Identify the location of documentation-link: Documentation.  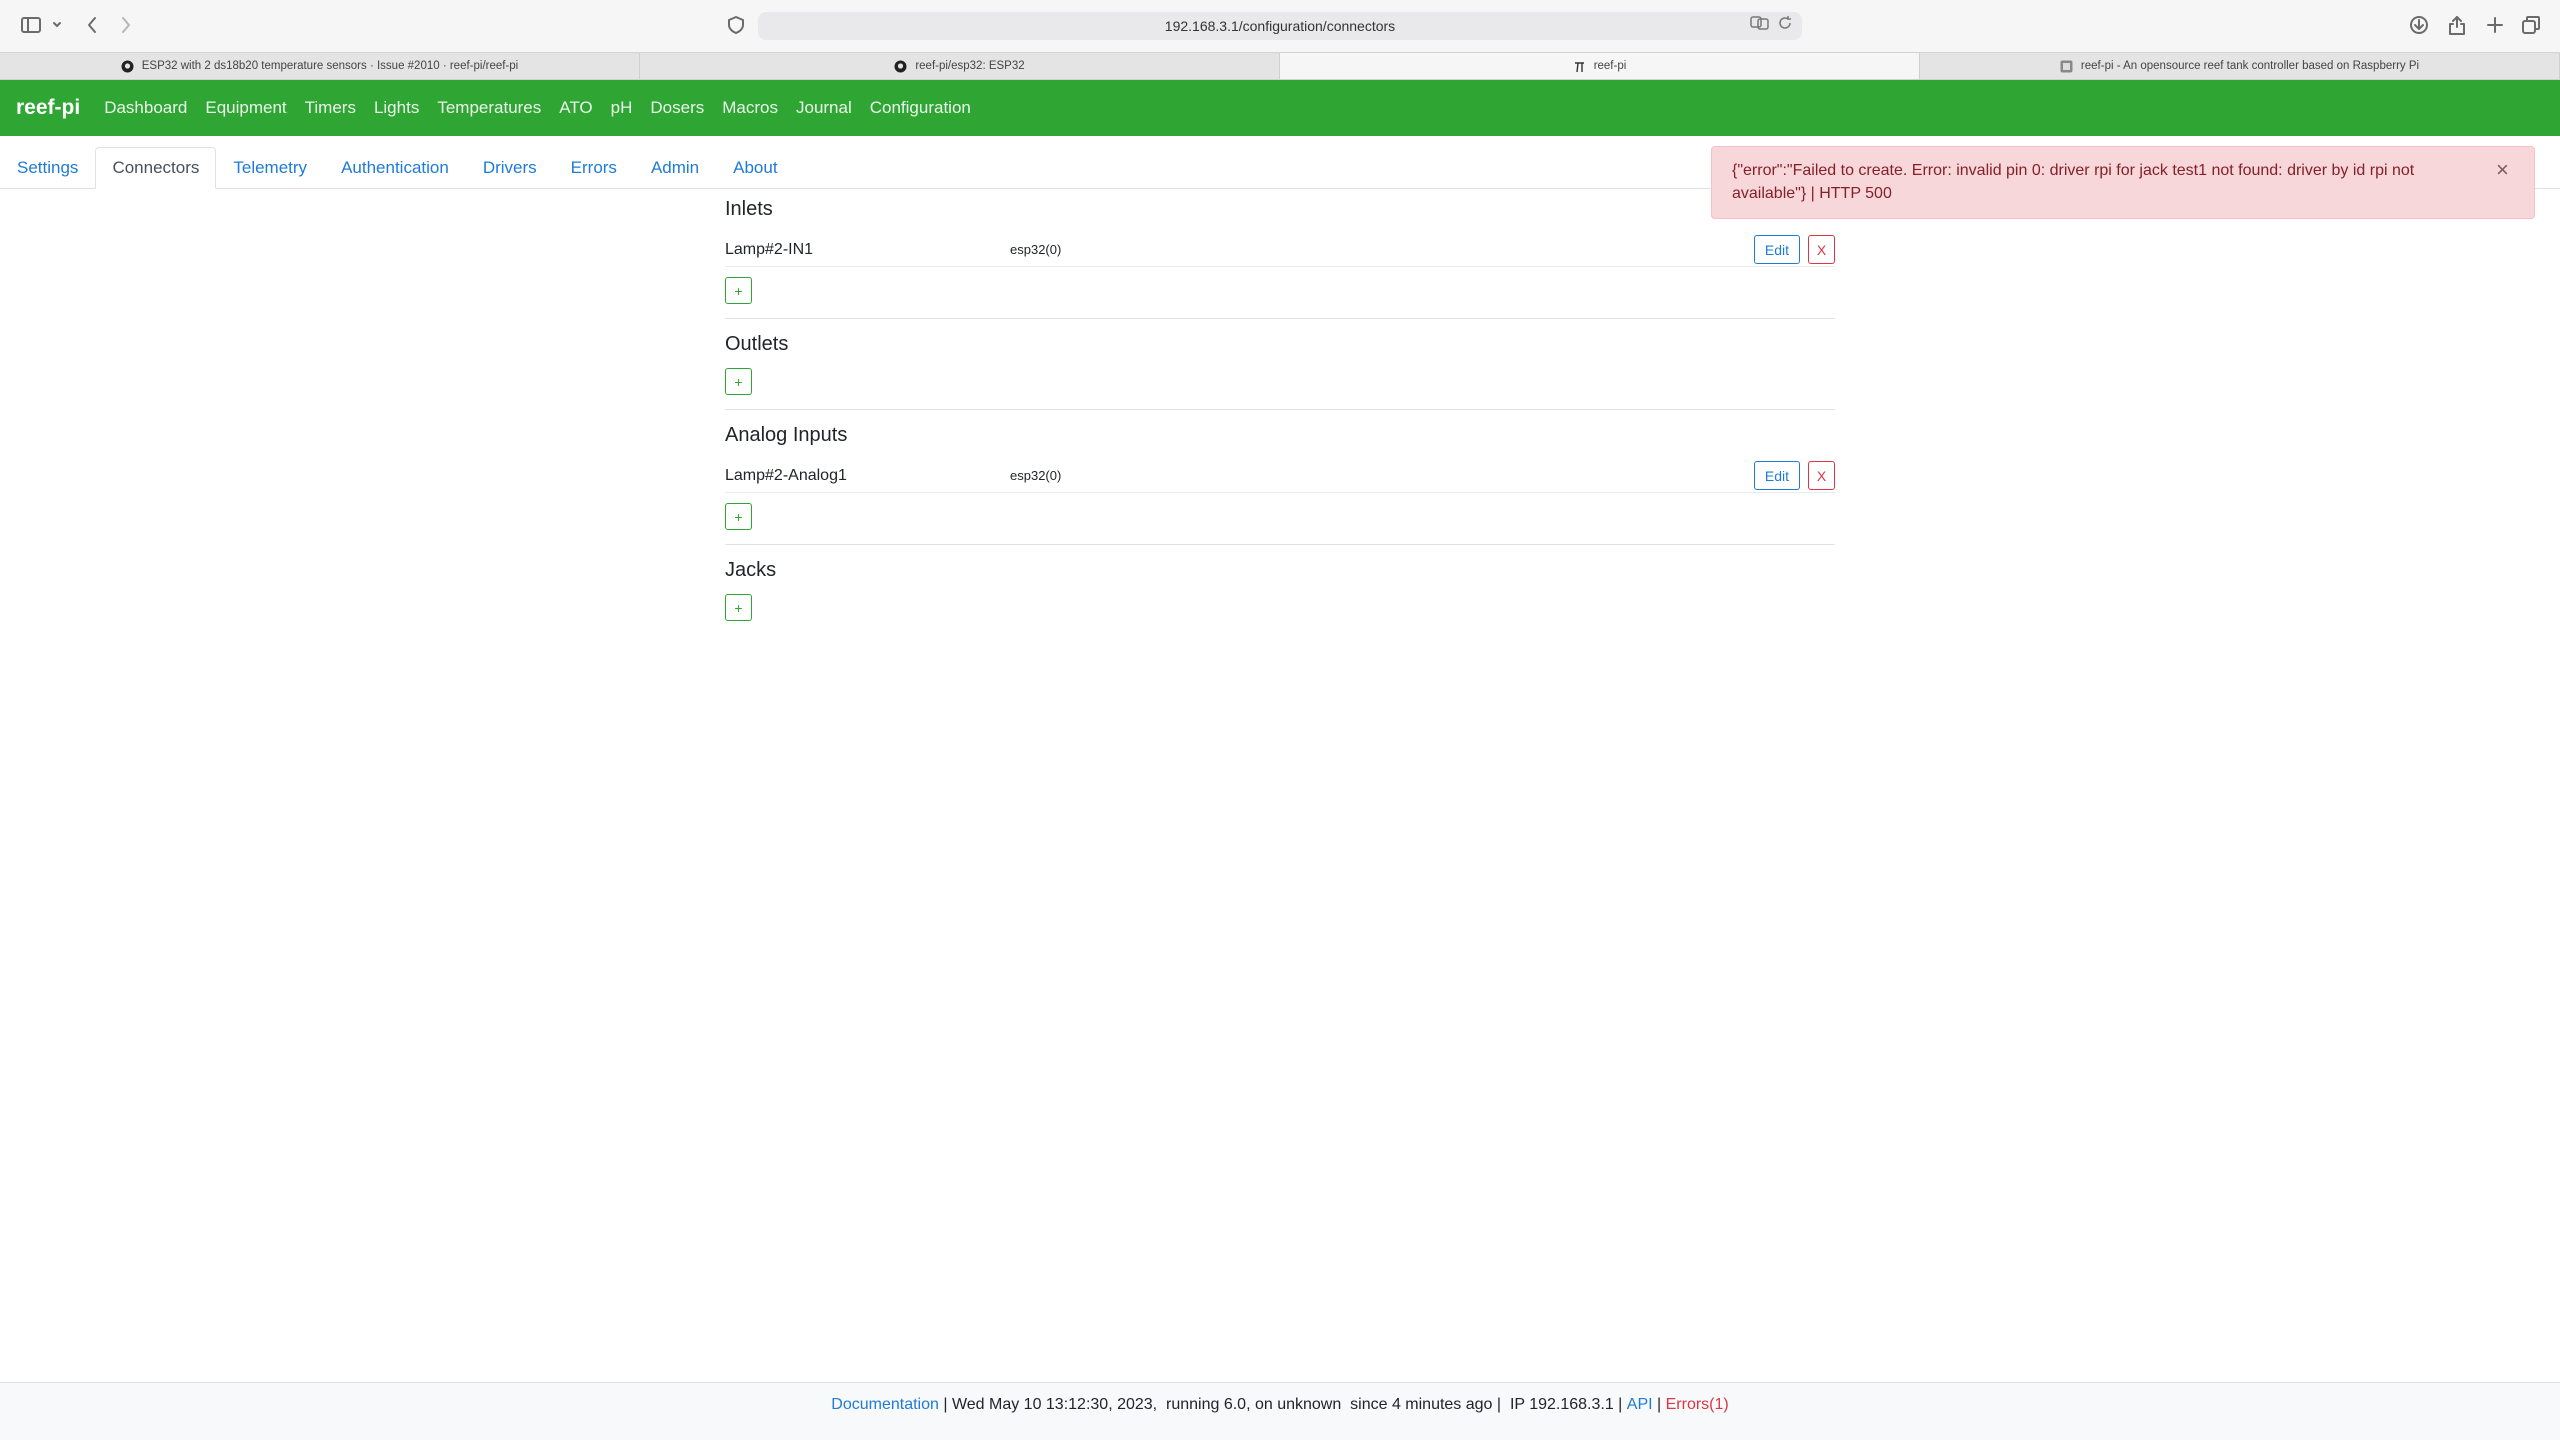
(885, 1418).